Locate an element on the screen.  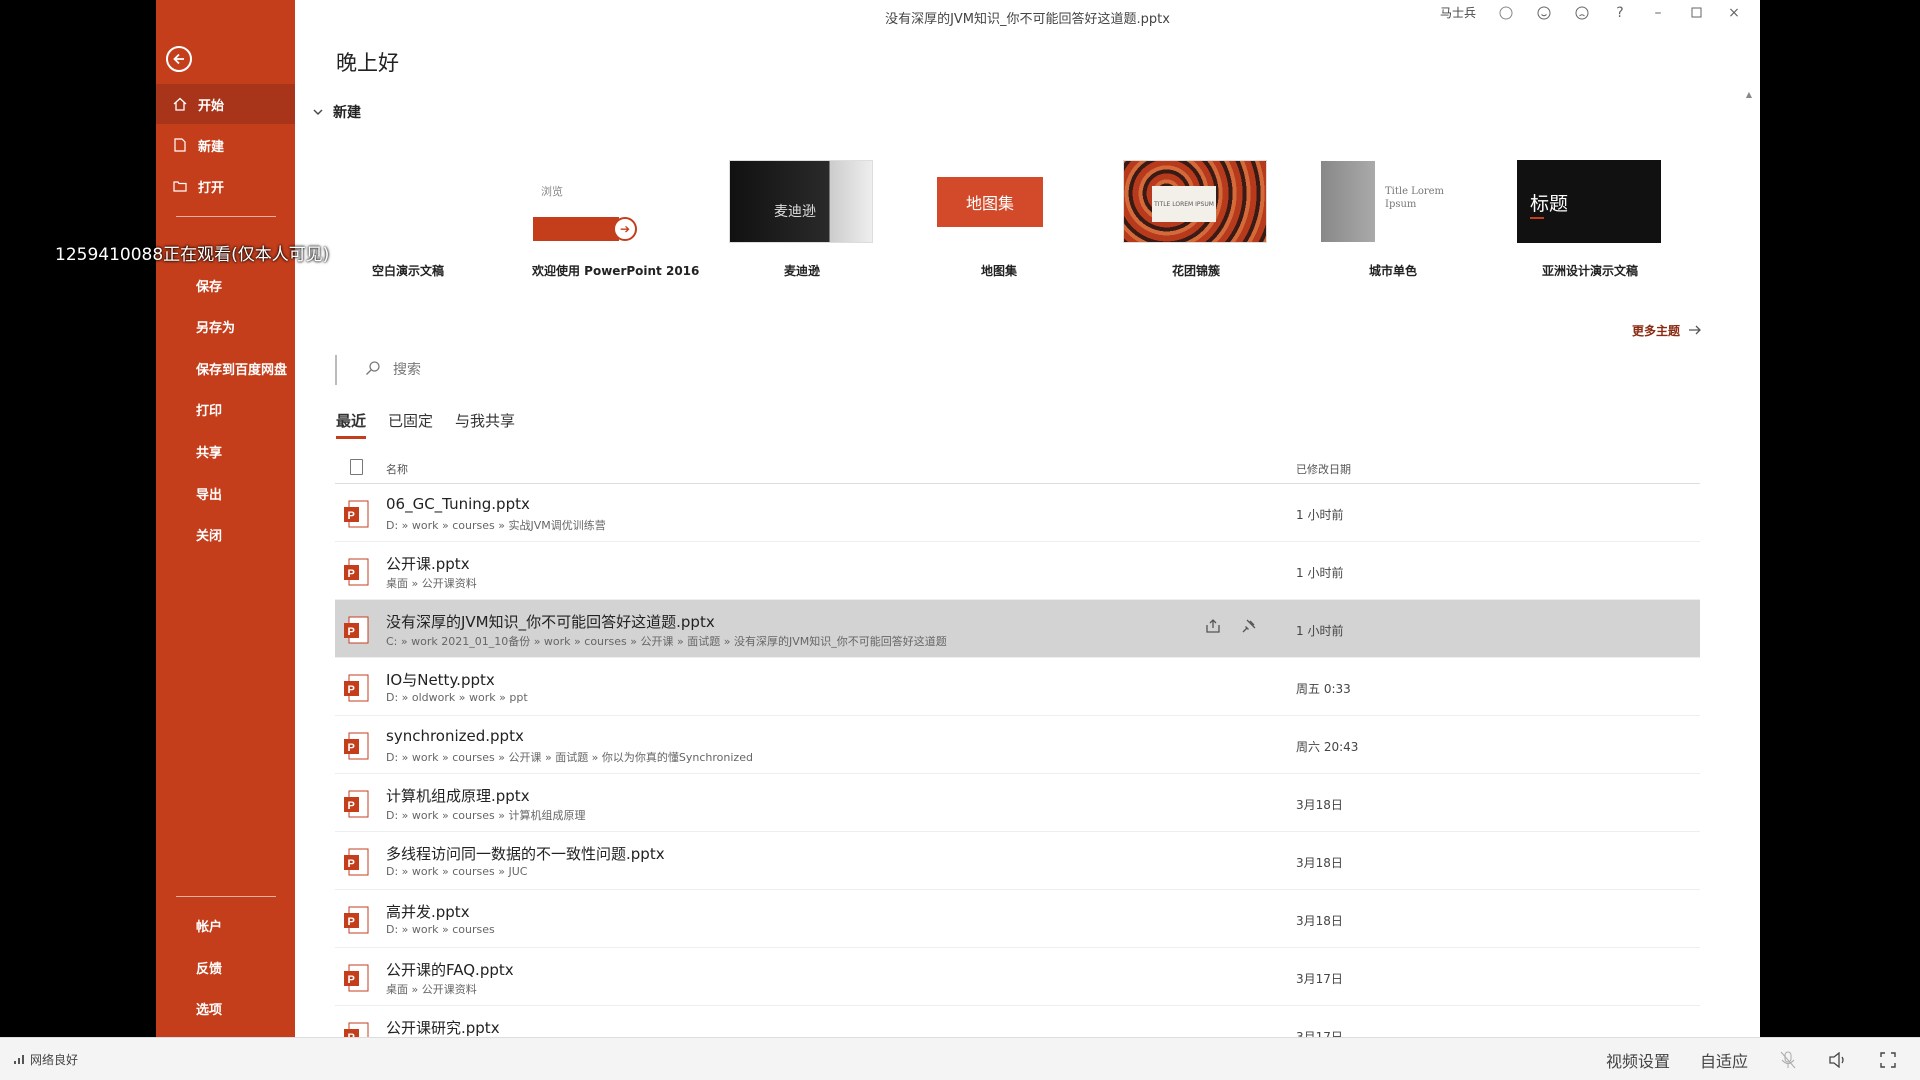
sidebar-item-label: 保存到百度网盘 is located at coordinates (242, 370).